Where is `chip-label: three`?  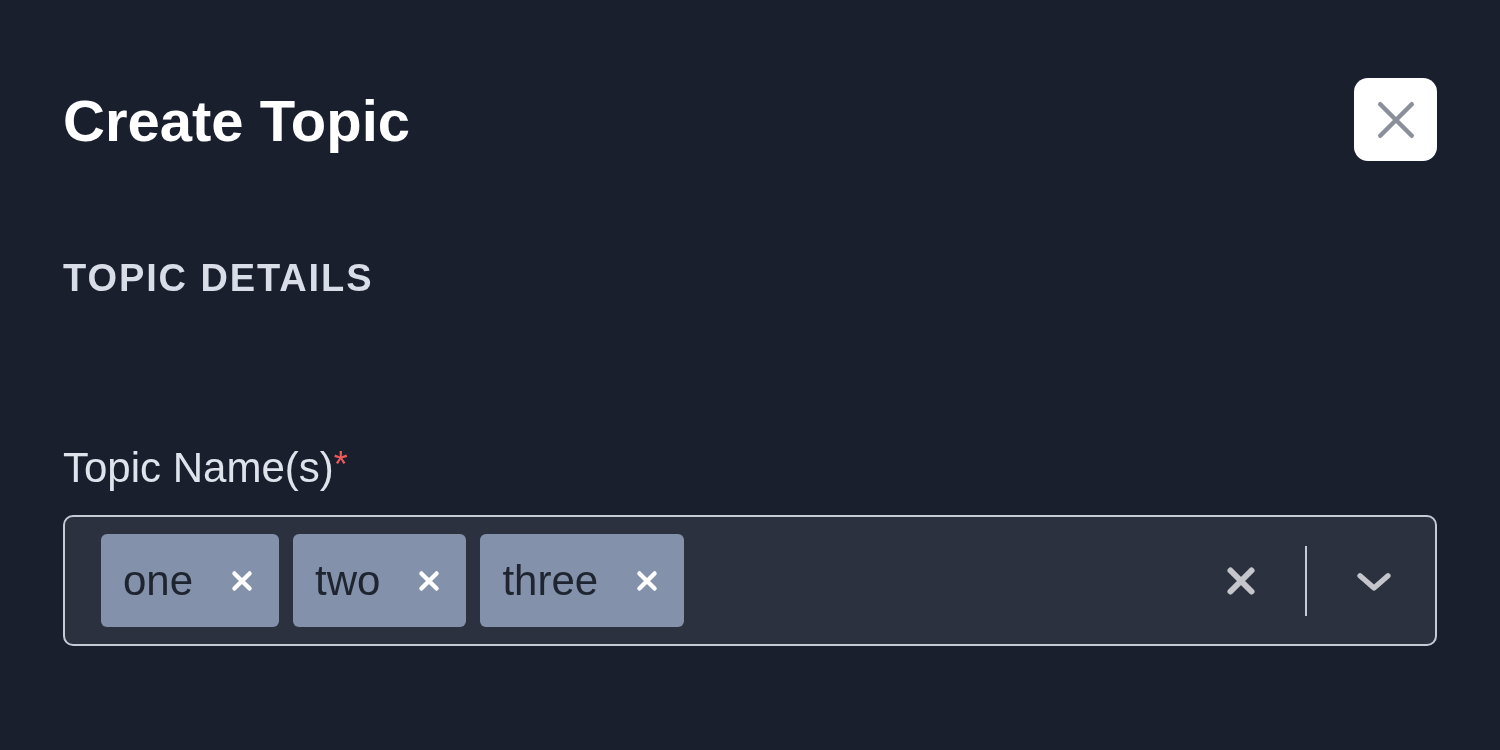 chip-label: three is located at coordinates (550, 580).